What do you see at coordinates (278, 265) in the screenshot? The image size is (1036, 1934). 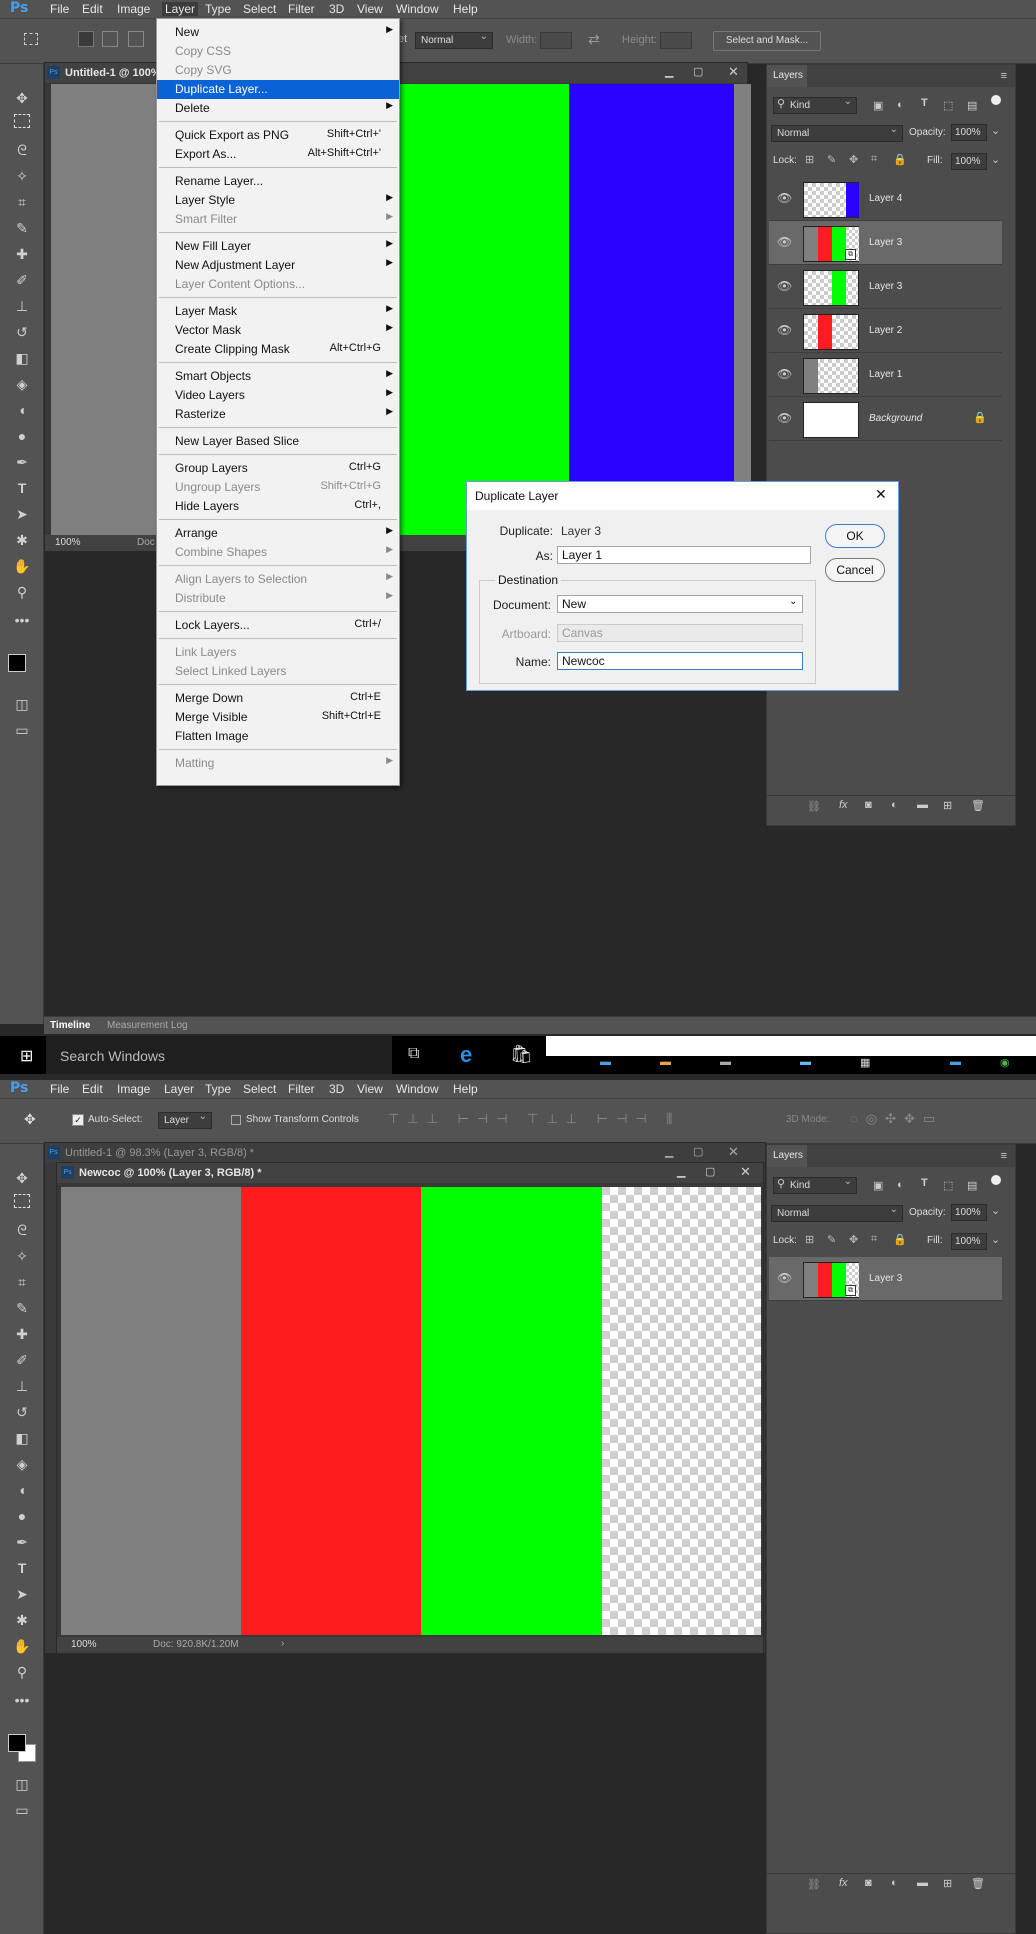 I see `layer-menu-item: New Adjustment Layer ▶` at bounding box center [278, 265].